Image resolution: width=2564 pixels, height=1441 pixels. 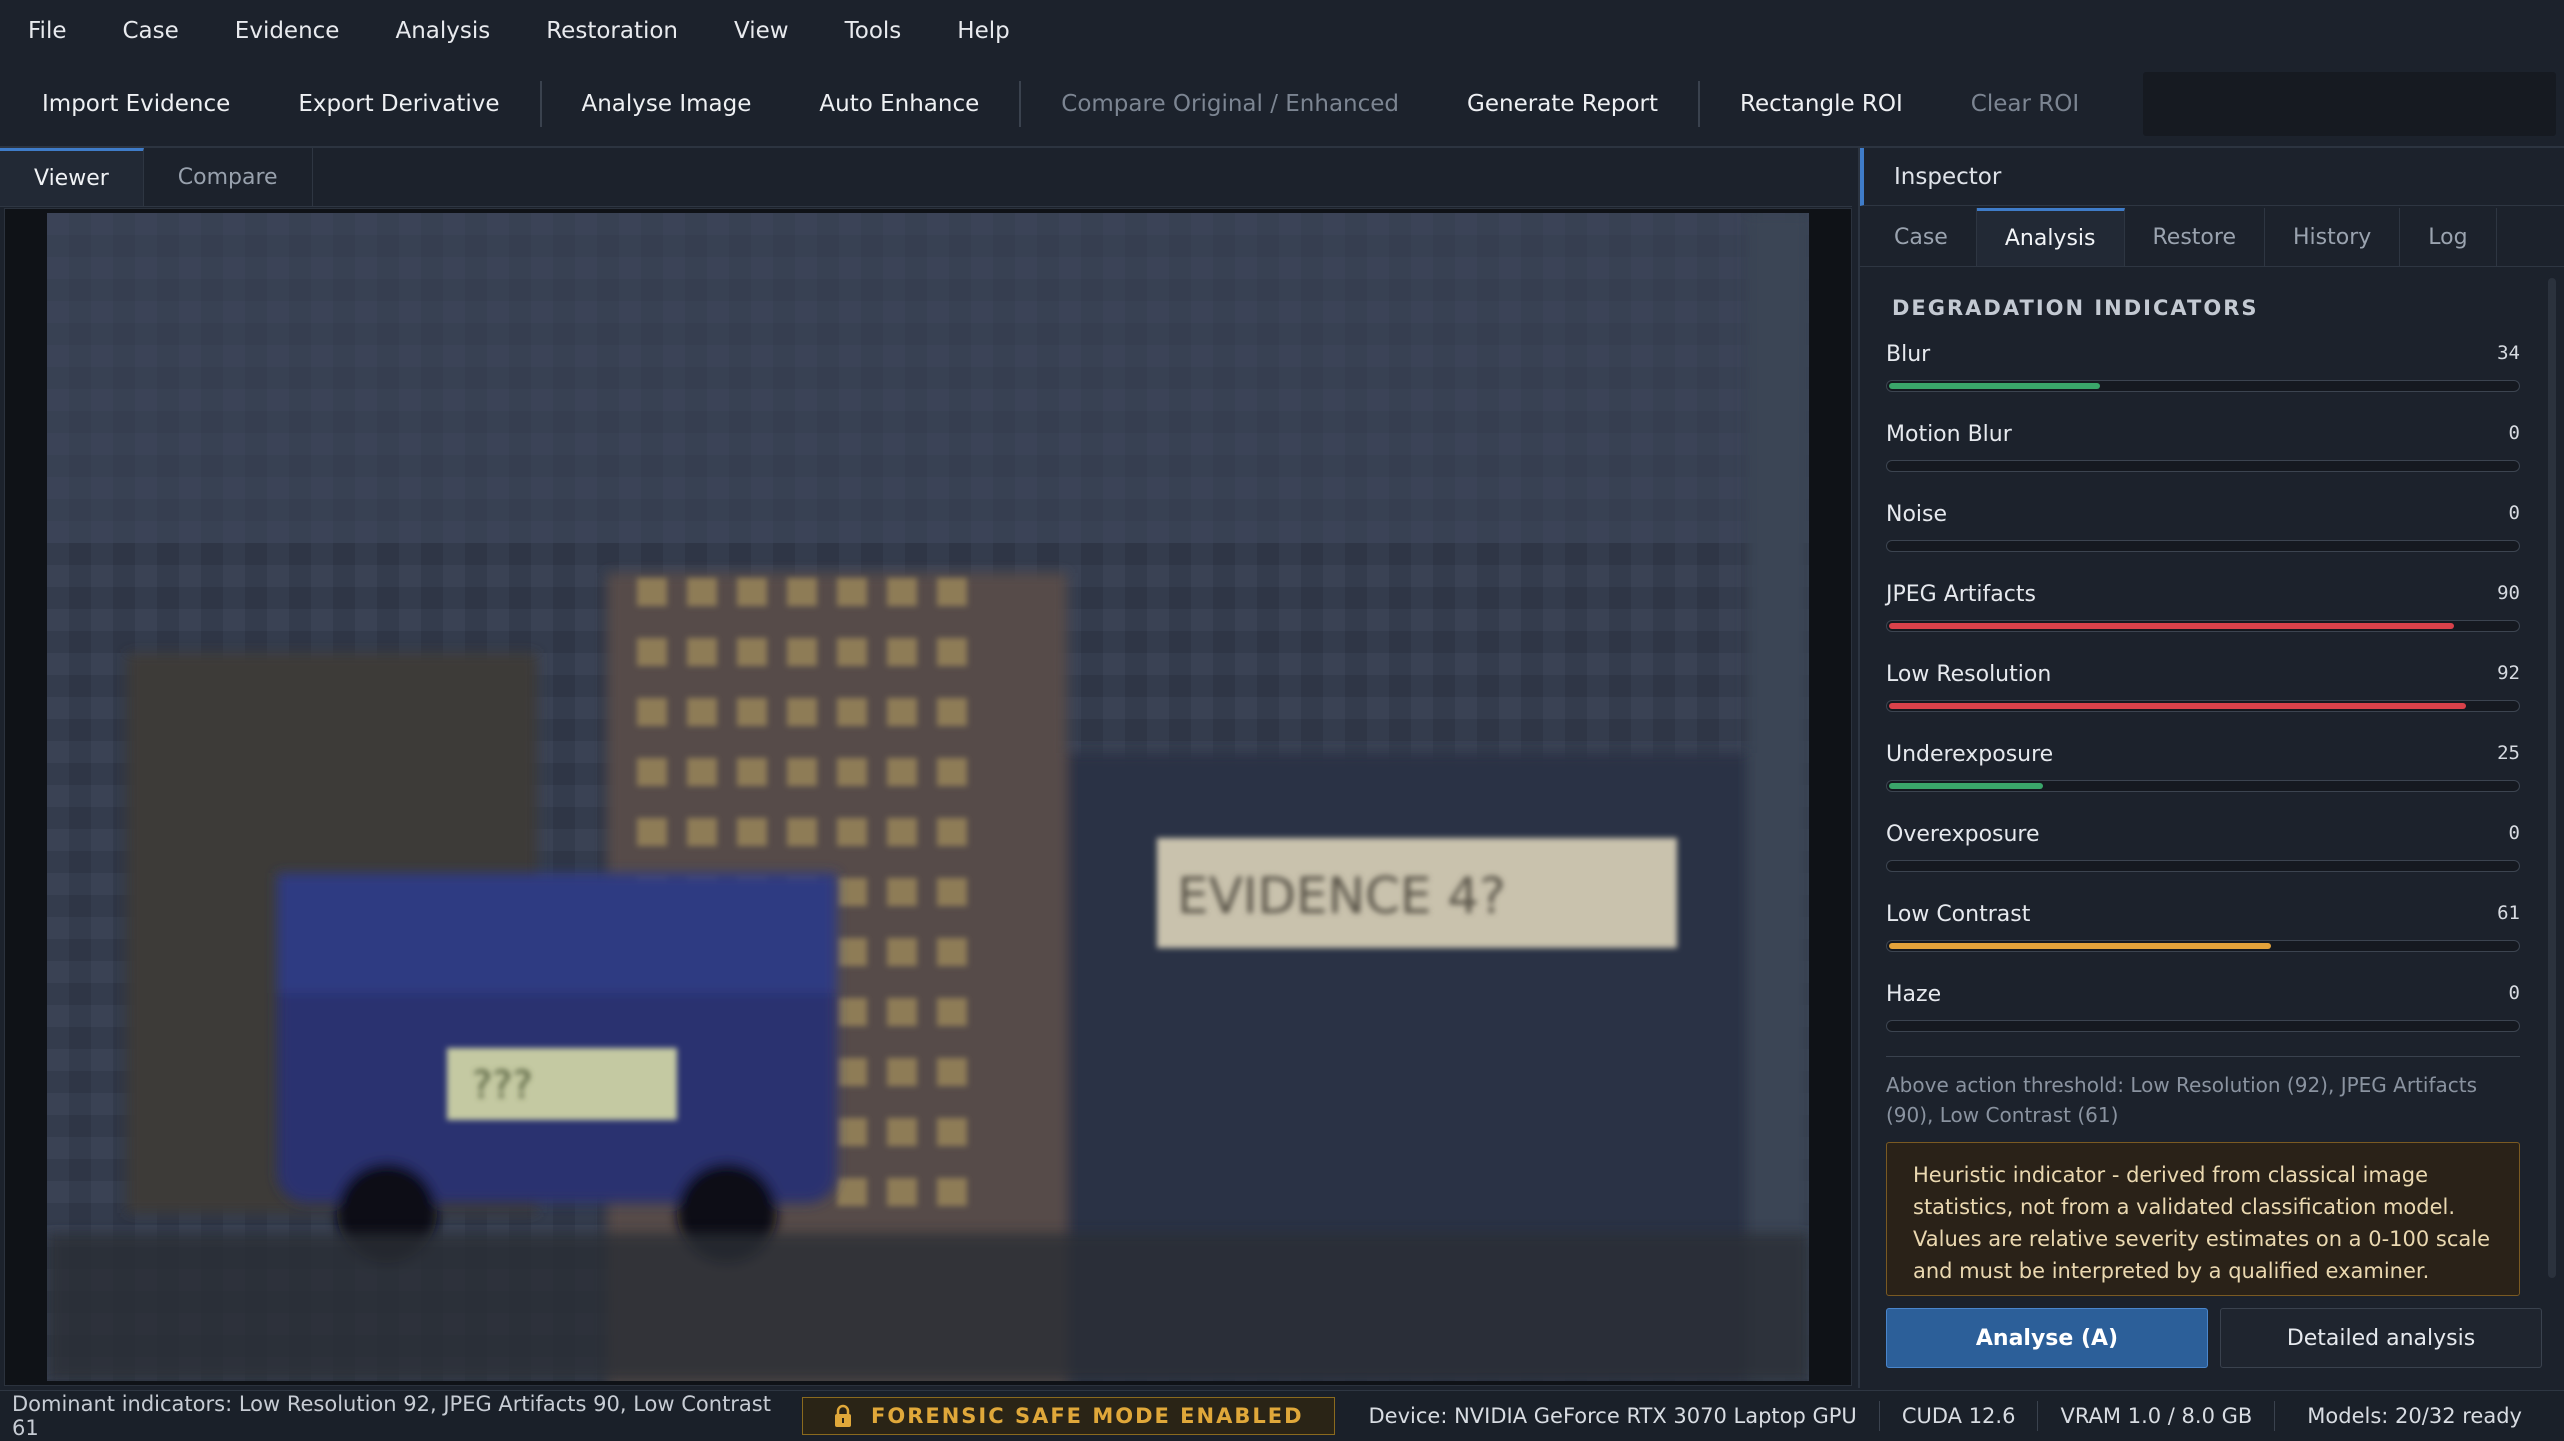 I want to click on clear-roi-button: Clear ROI, so click(x=2025, y=104).